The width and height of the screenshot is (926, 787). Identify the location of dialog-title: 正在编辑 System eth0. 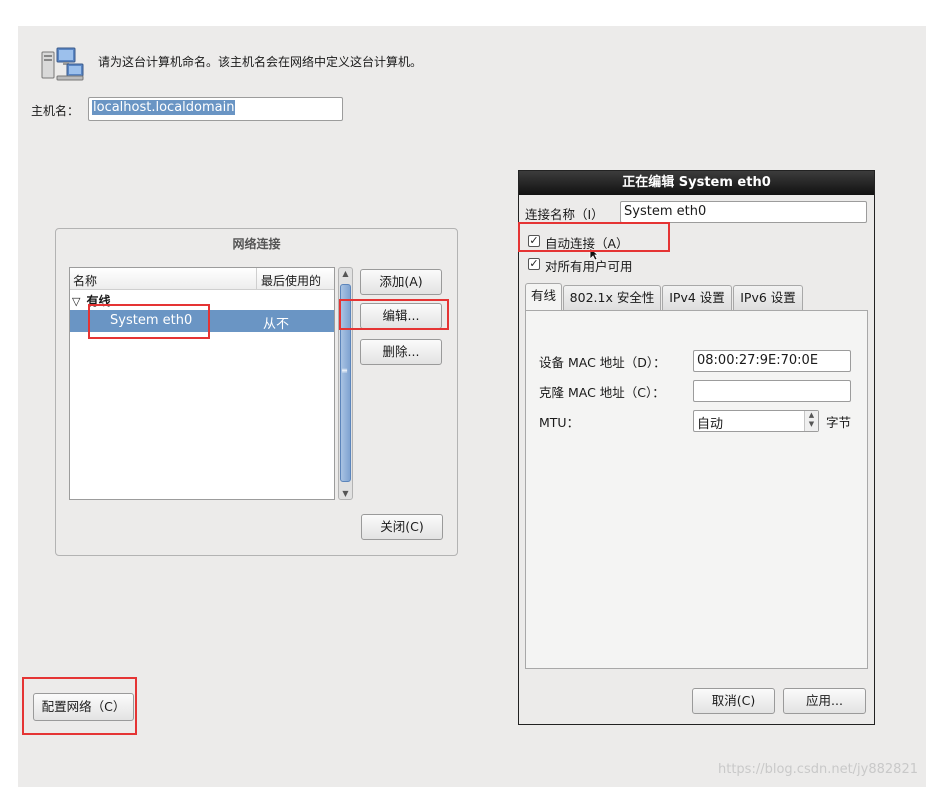
(696, 183).